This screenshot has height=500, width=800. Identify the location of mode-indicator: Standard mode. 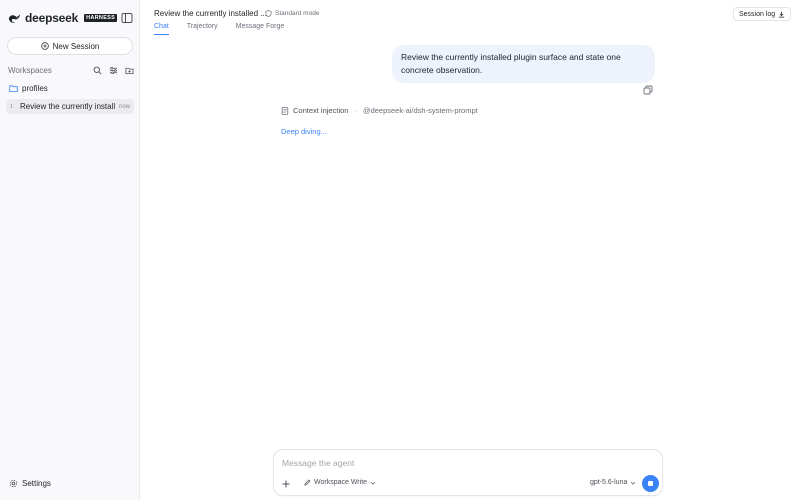
(292, 13).